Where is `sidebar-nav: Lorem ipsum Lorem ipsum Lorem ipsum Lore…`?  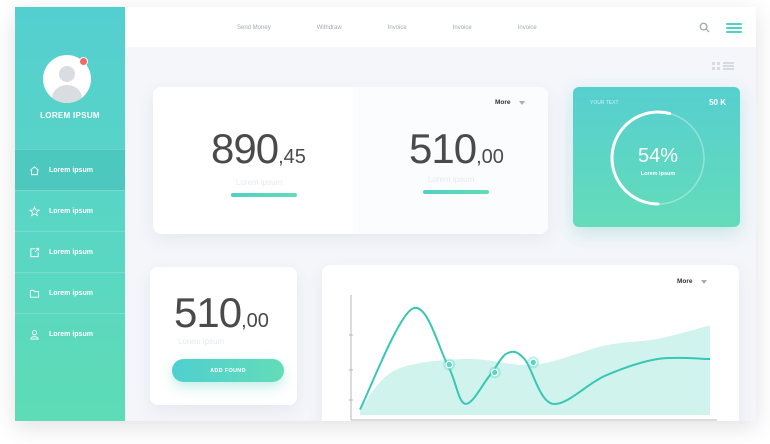 sidebar-nav: Lorem ipsum Lorem ipsum Lorem ipsum Lore… is located at coordinates (70, 251).